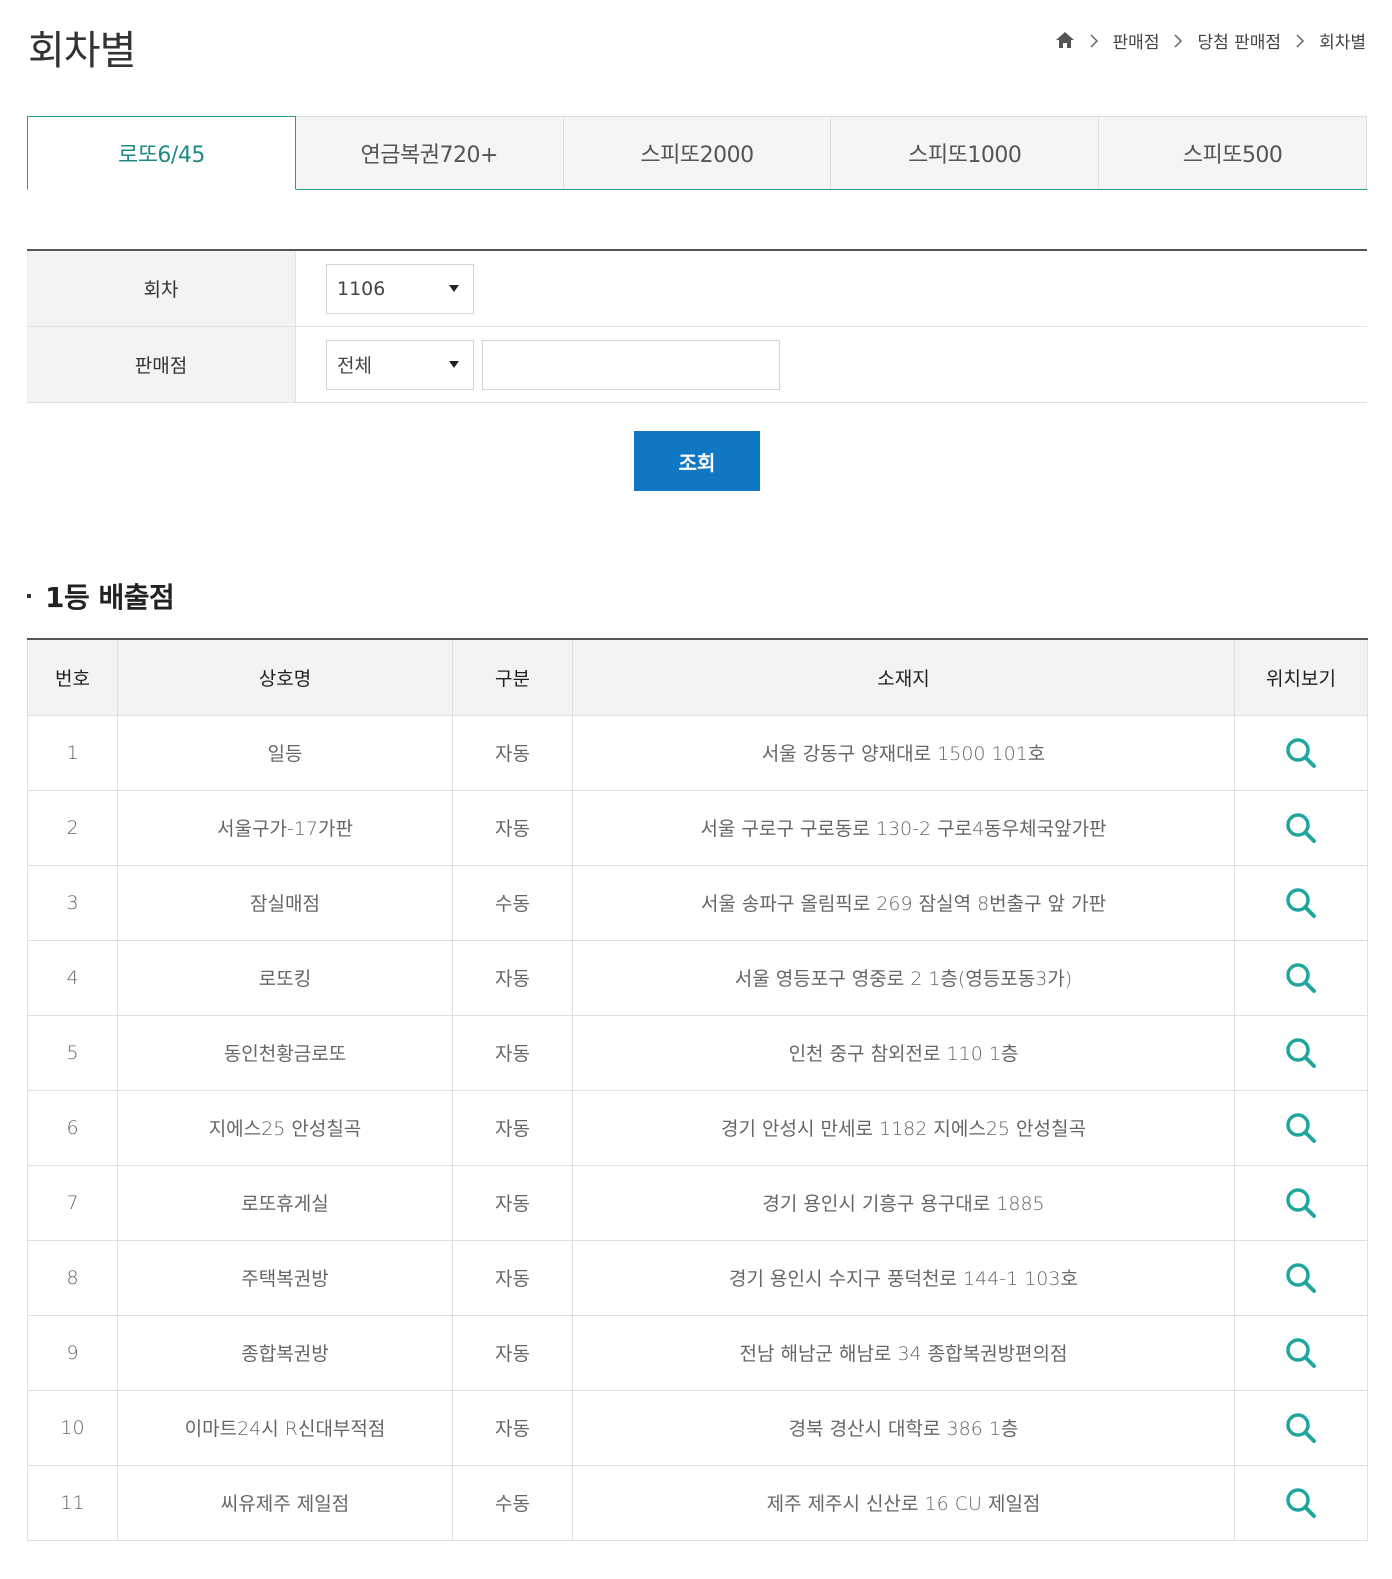 The width and height of the screenshot is (1392, 1579). What do you see at coordinates (161, 153) in the screenshot?
I see `tab-lotto645: 로또6/45` at bounding box center [161, 153].